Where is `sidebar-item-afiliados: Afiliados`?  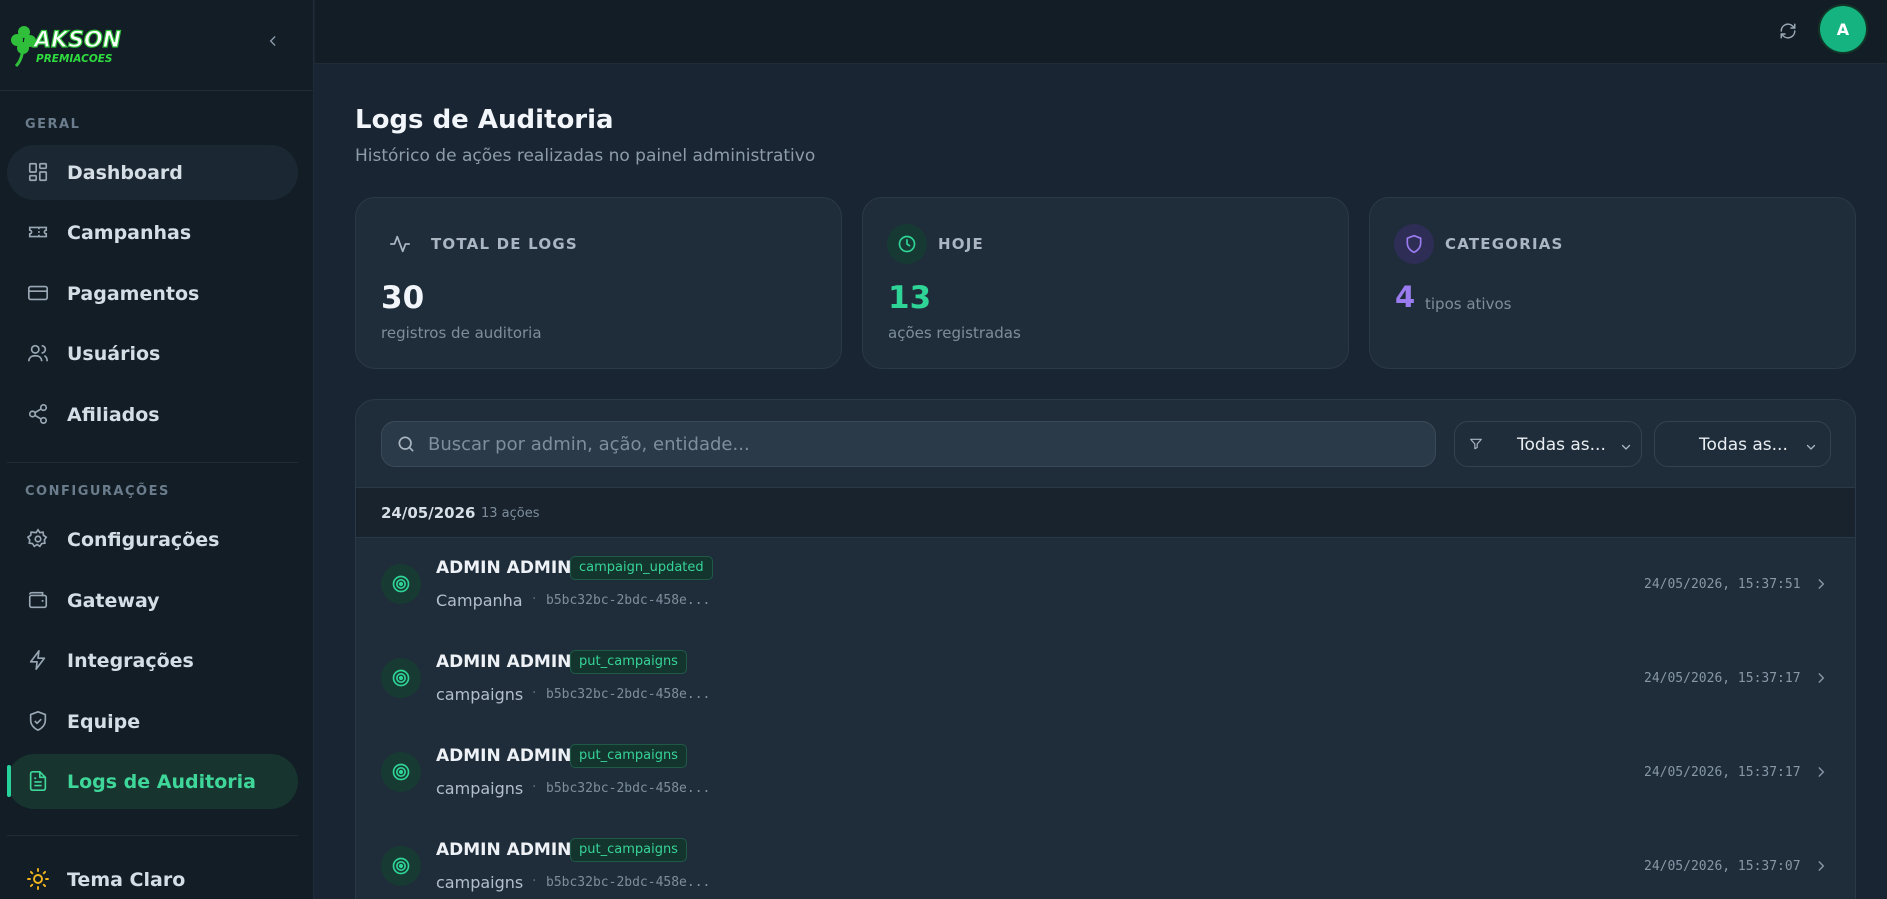
sidebar-item-afiliados: Afiliados is located at coordinates (152, 414).